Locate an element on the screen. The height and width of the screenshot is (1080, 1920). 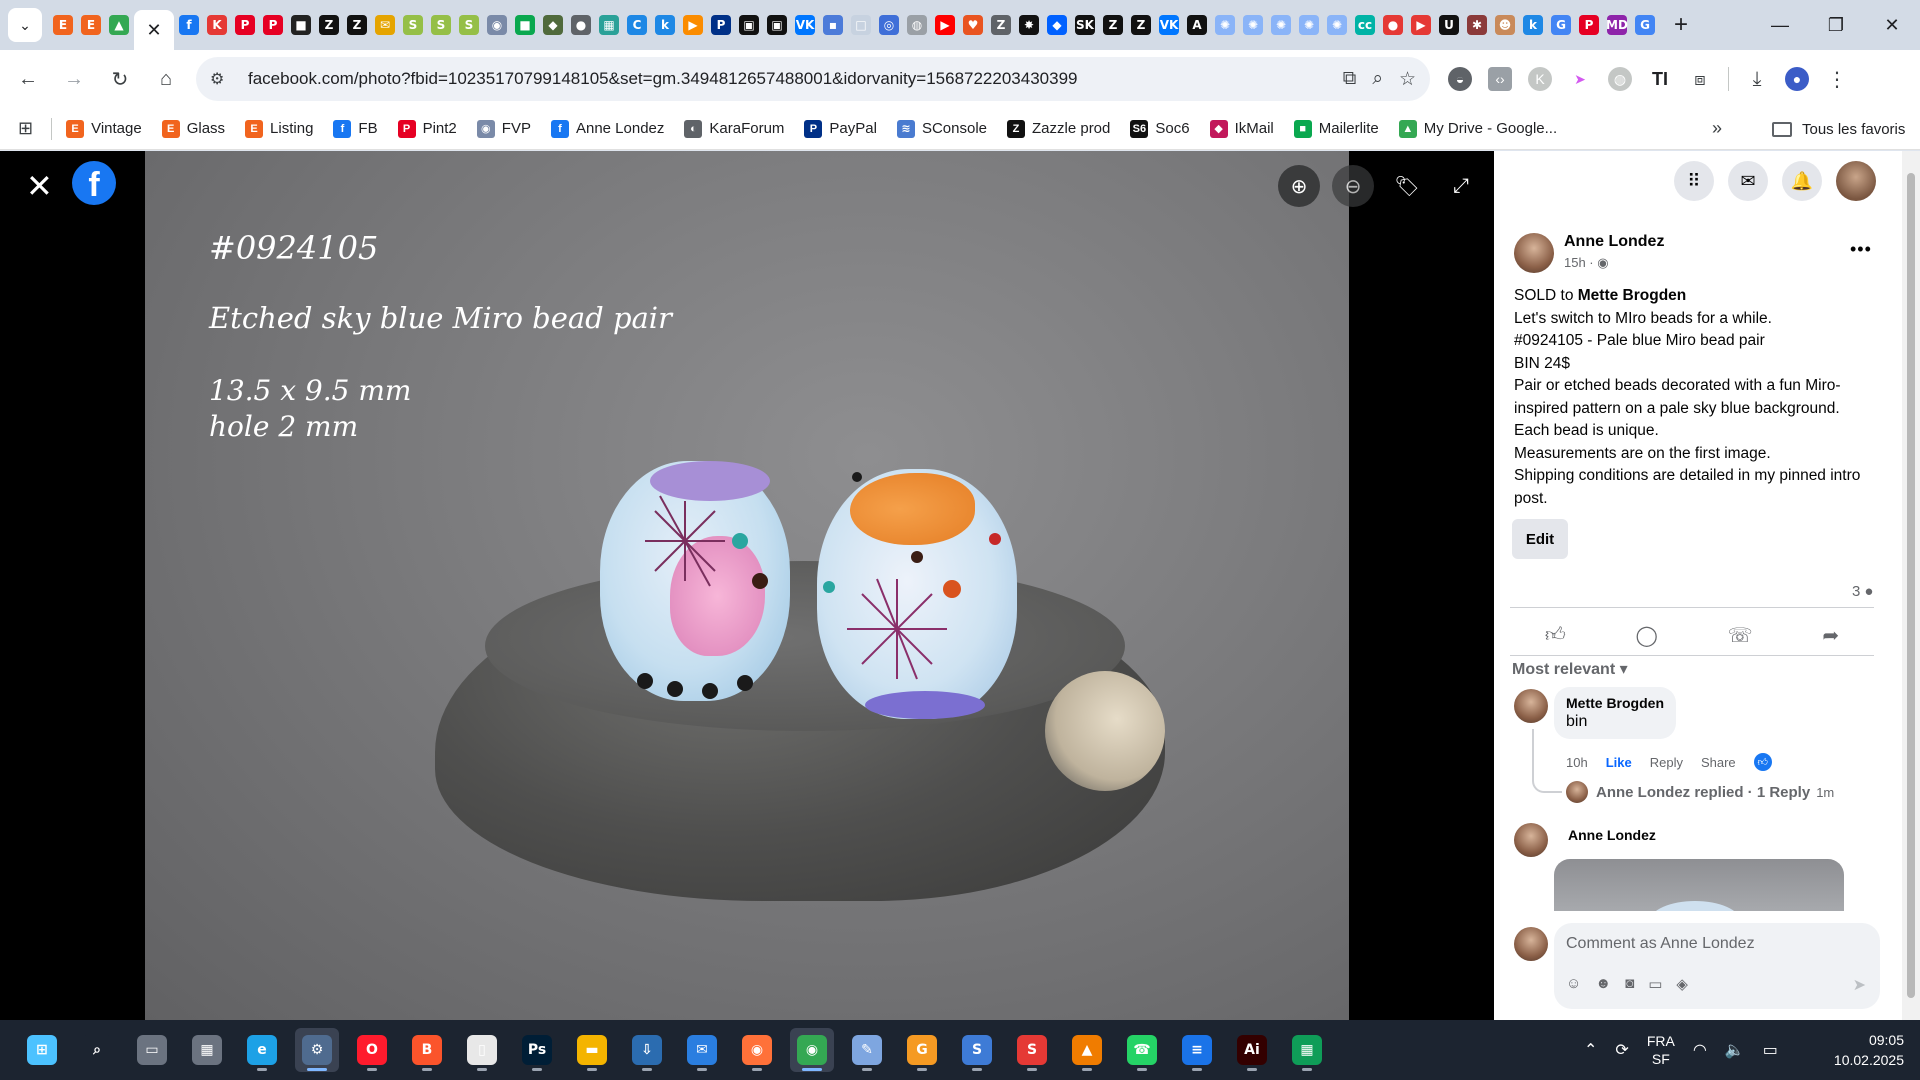
zoom-in-icon: ⊕ is located at coordinates (1299, 186).